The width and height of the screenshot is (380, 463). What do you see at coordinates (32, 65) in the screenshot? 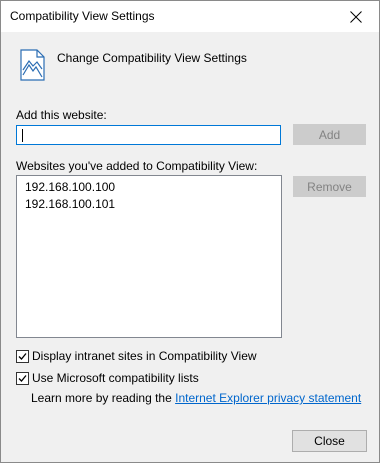
I see `compatibility-page-icon` at bounding box center [32, 65].